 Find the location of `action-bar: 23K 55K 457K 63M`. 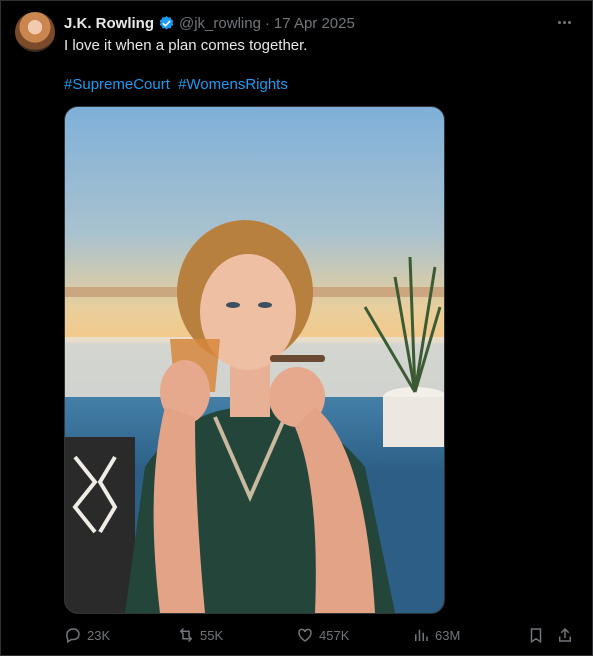

action-bar: 23K 55K 457K 63M is located at coordinates (321, 635).